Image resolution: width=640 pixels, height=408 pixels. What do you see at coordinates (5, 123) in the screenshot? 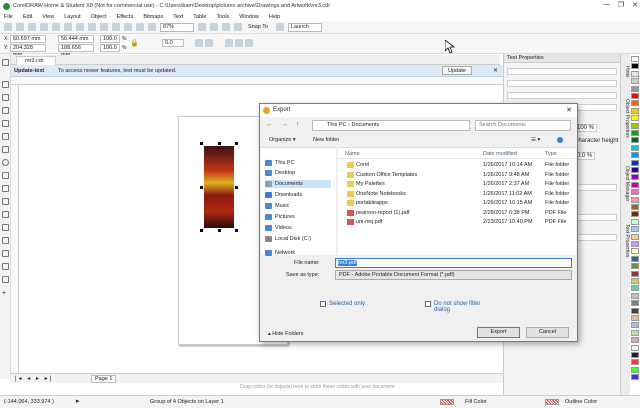
I see `freehand-tool-icon` at bounding box center [5, 123].